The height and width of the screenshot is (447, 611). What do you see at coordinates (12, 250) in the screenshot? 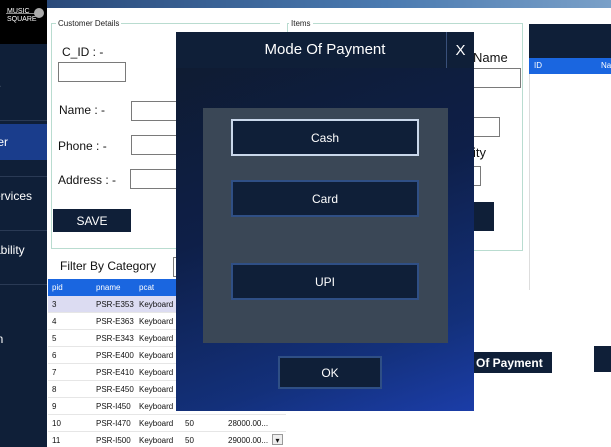
I see `sidebar-item-label: ability` at bounding box center [12, 250].